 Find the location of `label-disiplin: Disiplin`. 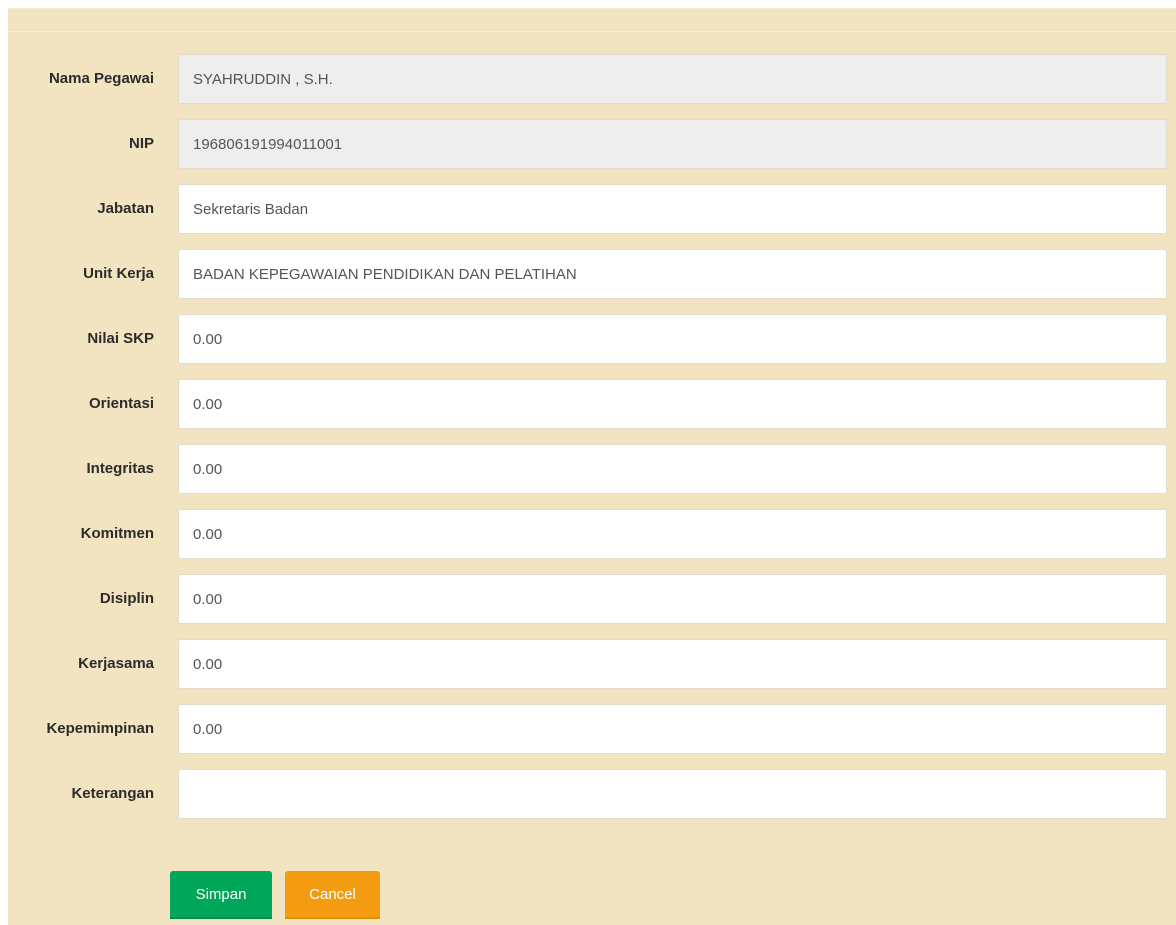

label-disiplin: Disiplin is located at coordinates (126, 598).